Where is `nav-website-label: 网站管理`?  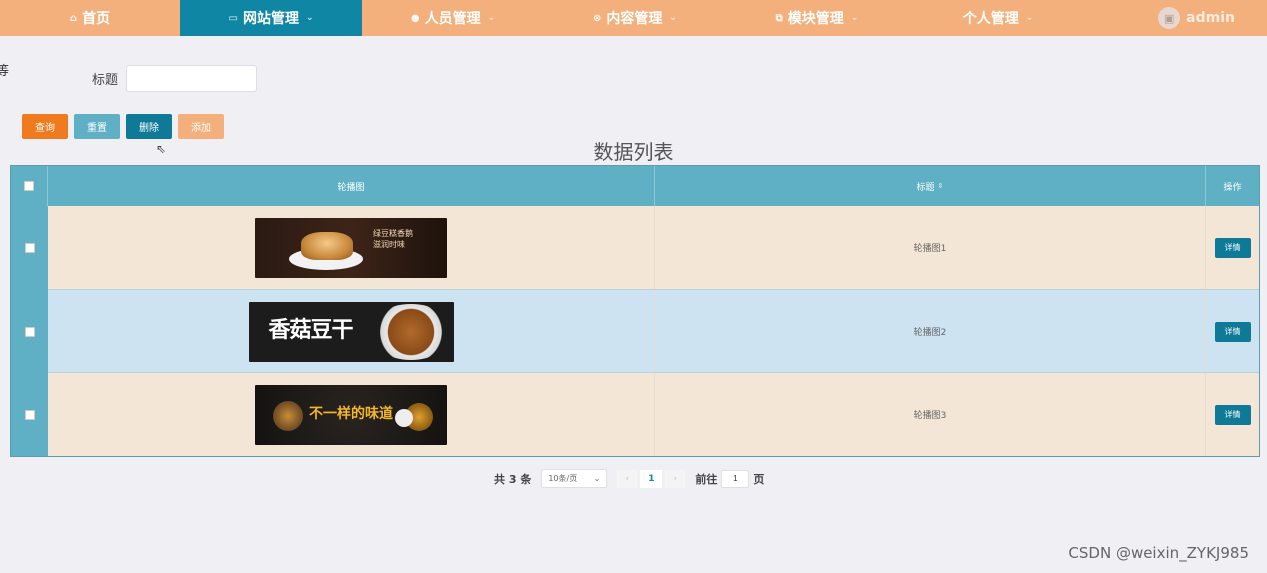
nav-website-label: 网站管理 is located at coordinates (270, 19).